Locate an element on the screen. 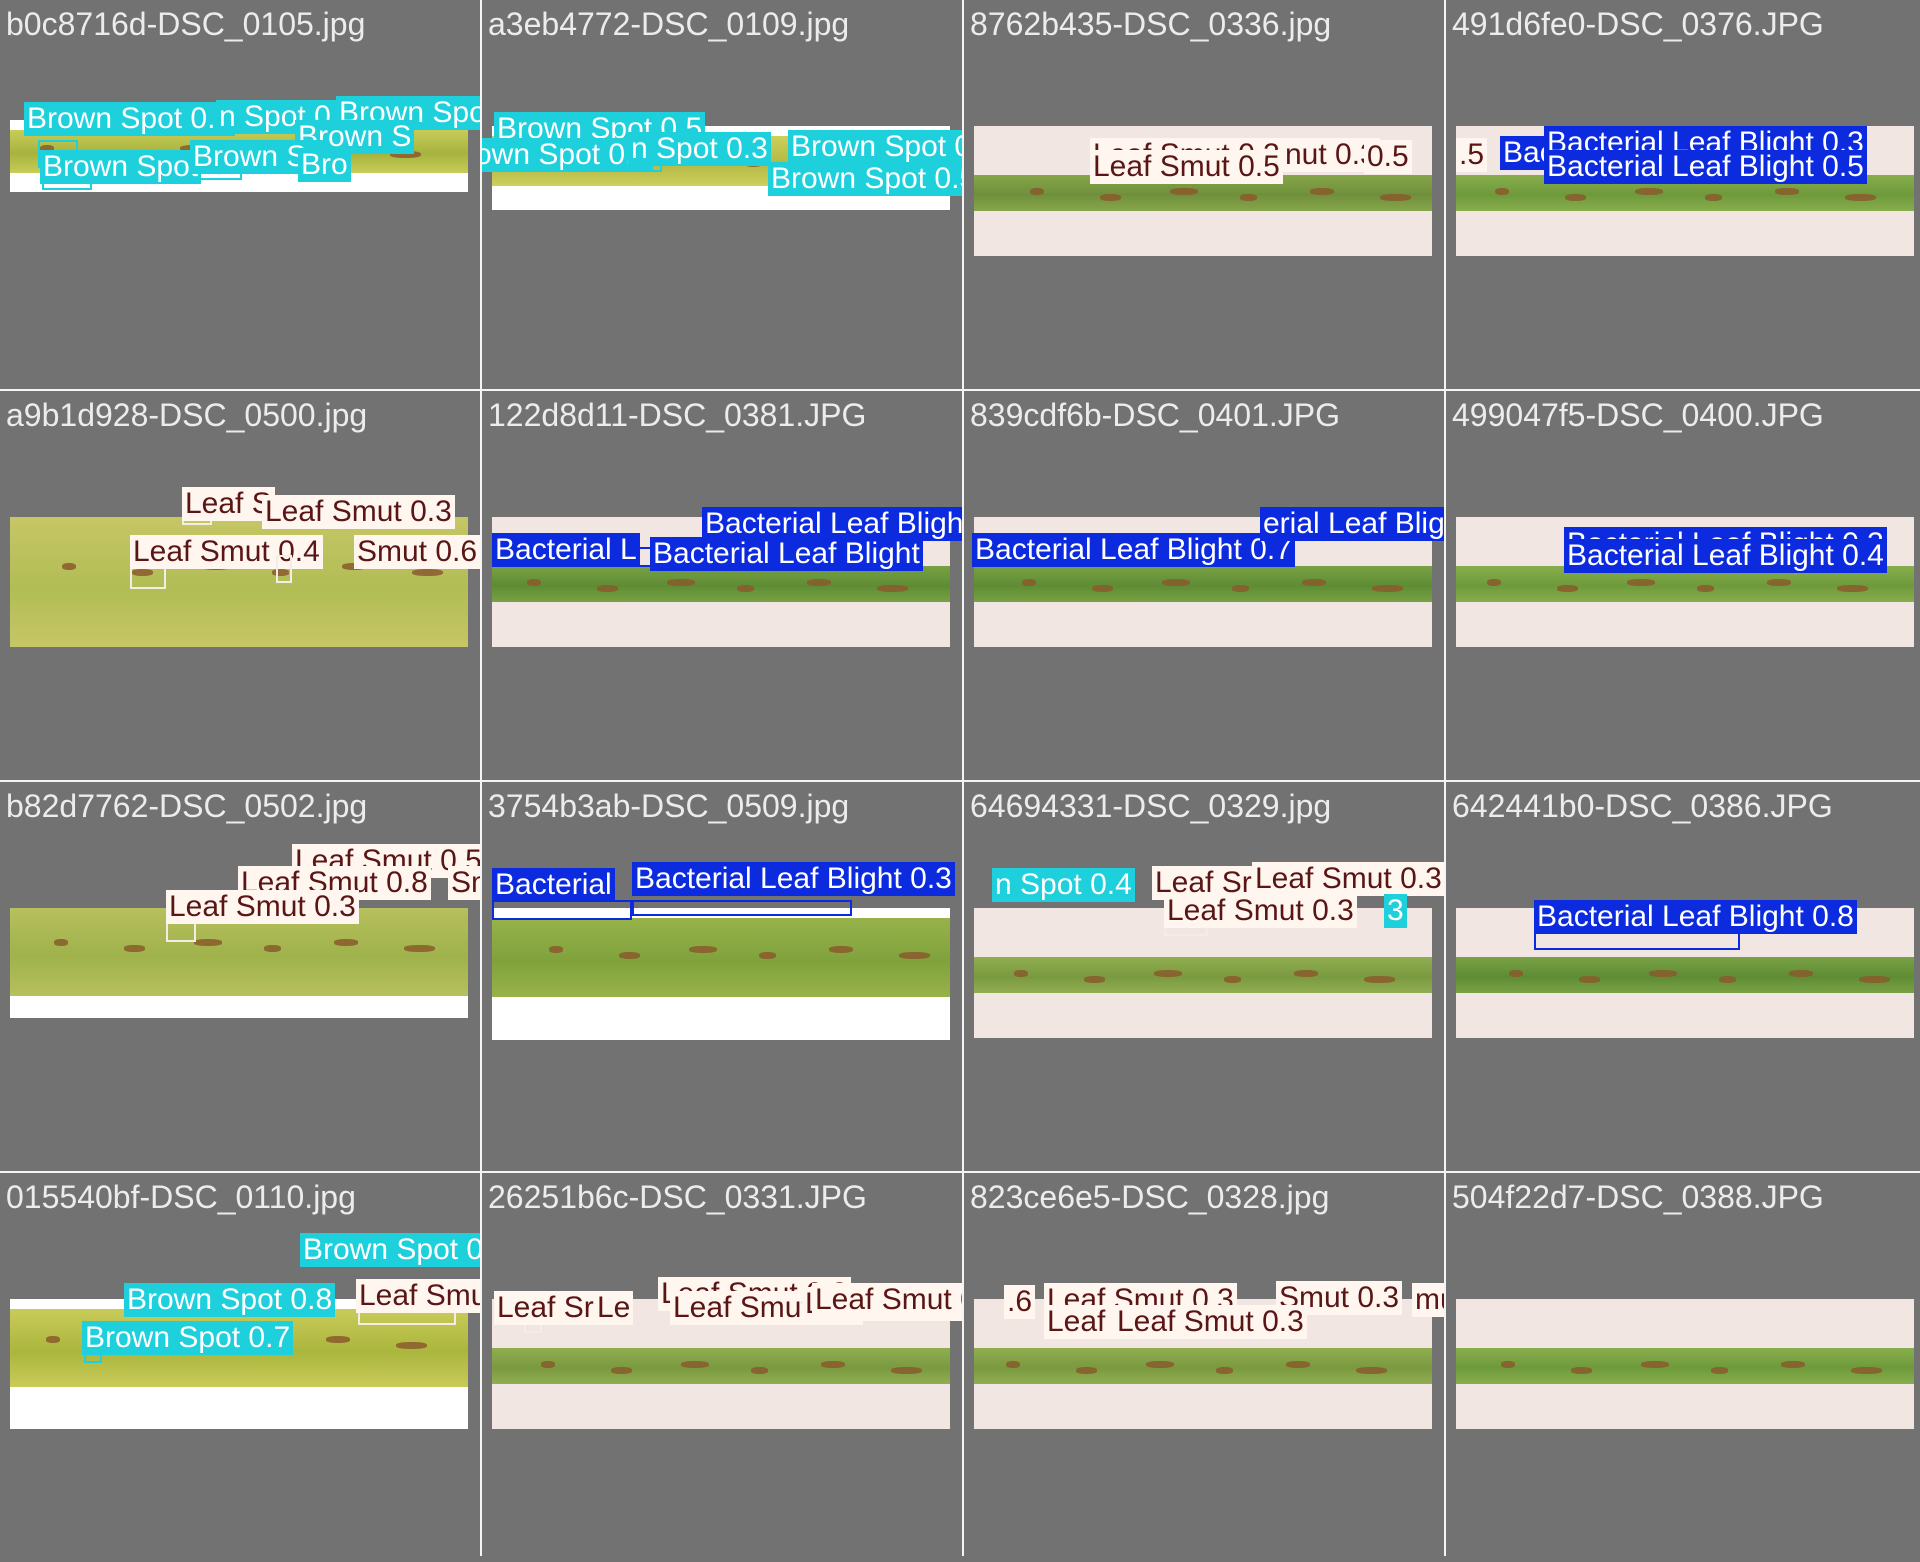 This screenshot has width=1920, height=1562. detection-label: Brown Spot 0.5 is located at coordinates (865, 179).